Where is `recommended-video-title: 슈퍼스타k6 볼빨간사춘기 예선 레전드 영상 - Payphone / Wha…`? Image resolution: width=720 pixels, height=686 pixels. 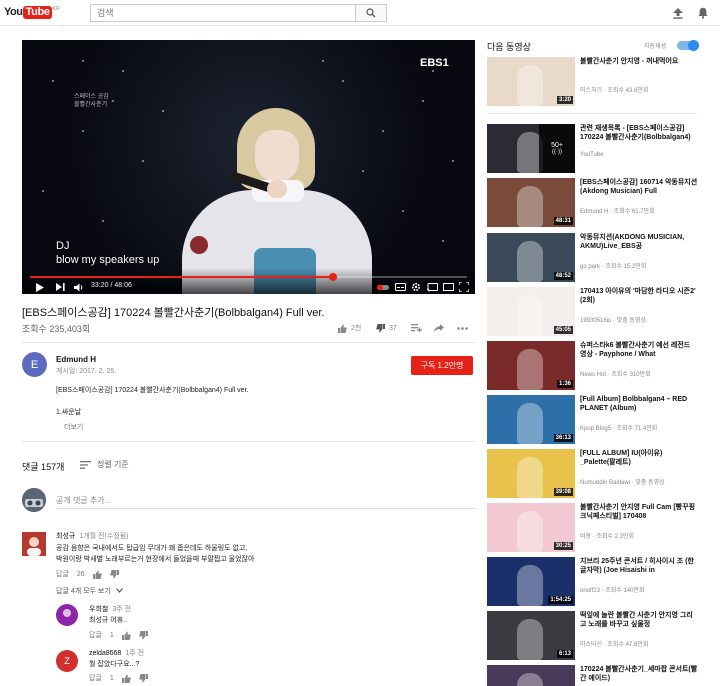
recommended-video-title: 슈퍼스타k6 볼빨간사춘기 예선 레전드 영상 - Payphone / Wha… is located at coordinates (639, 350).